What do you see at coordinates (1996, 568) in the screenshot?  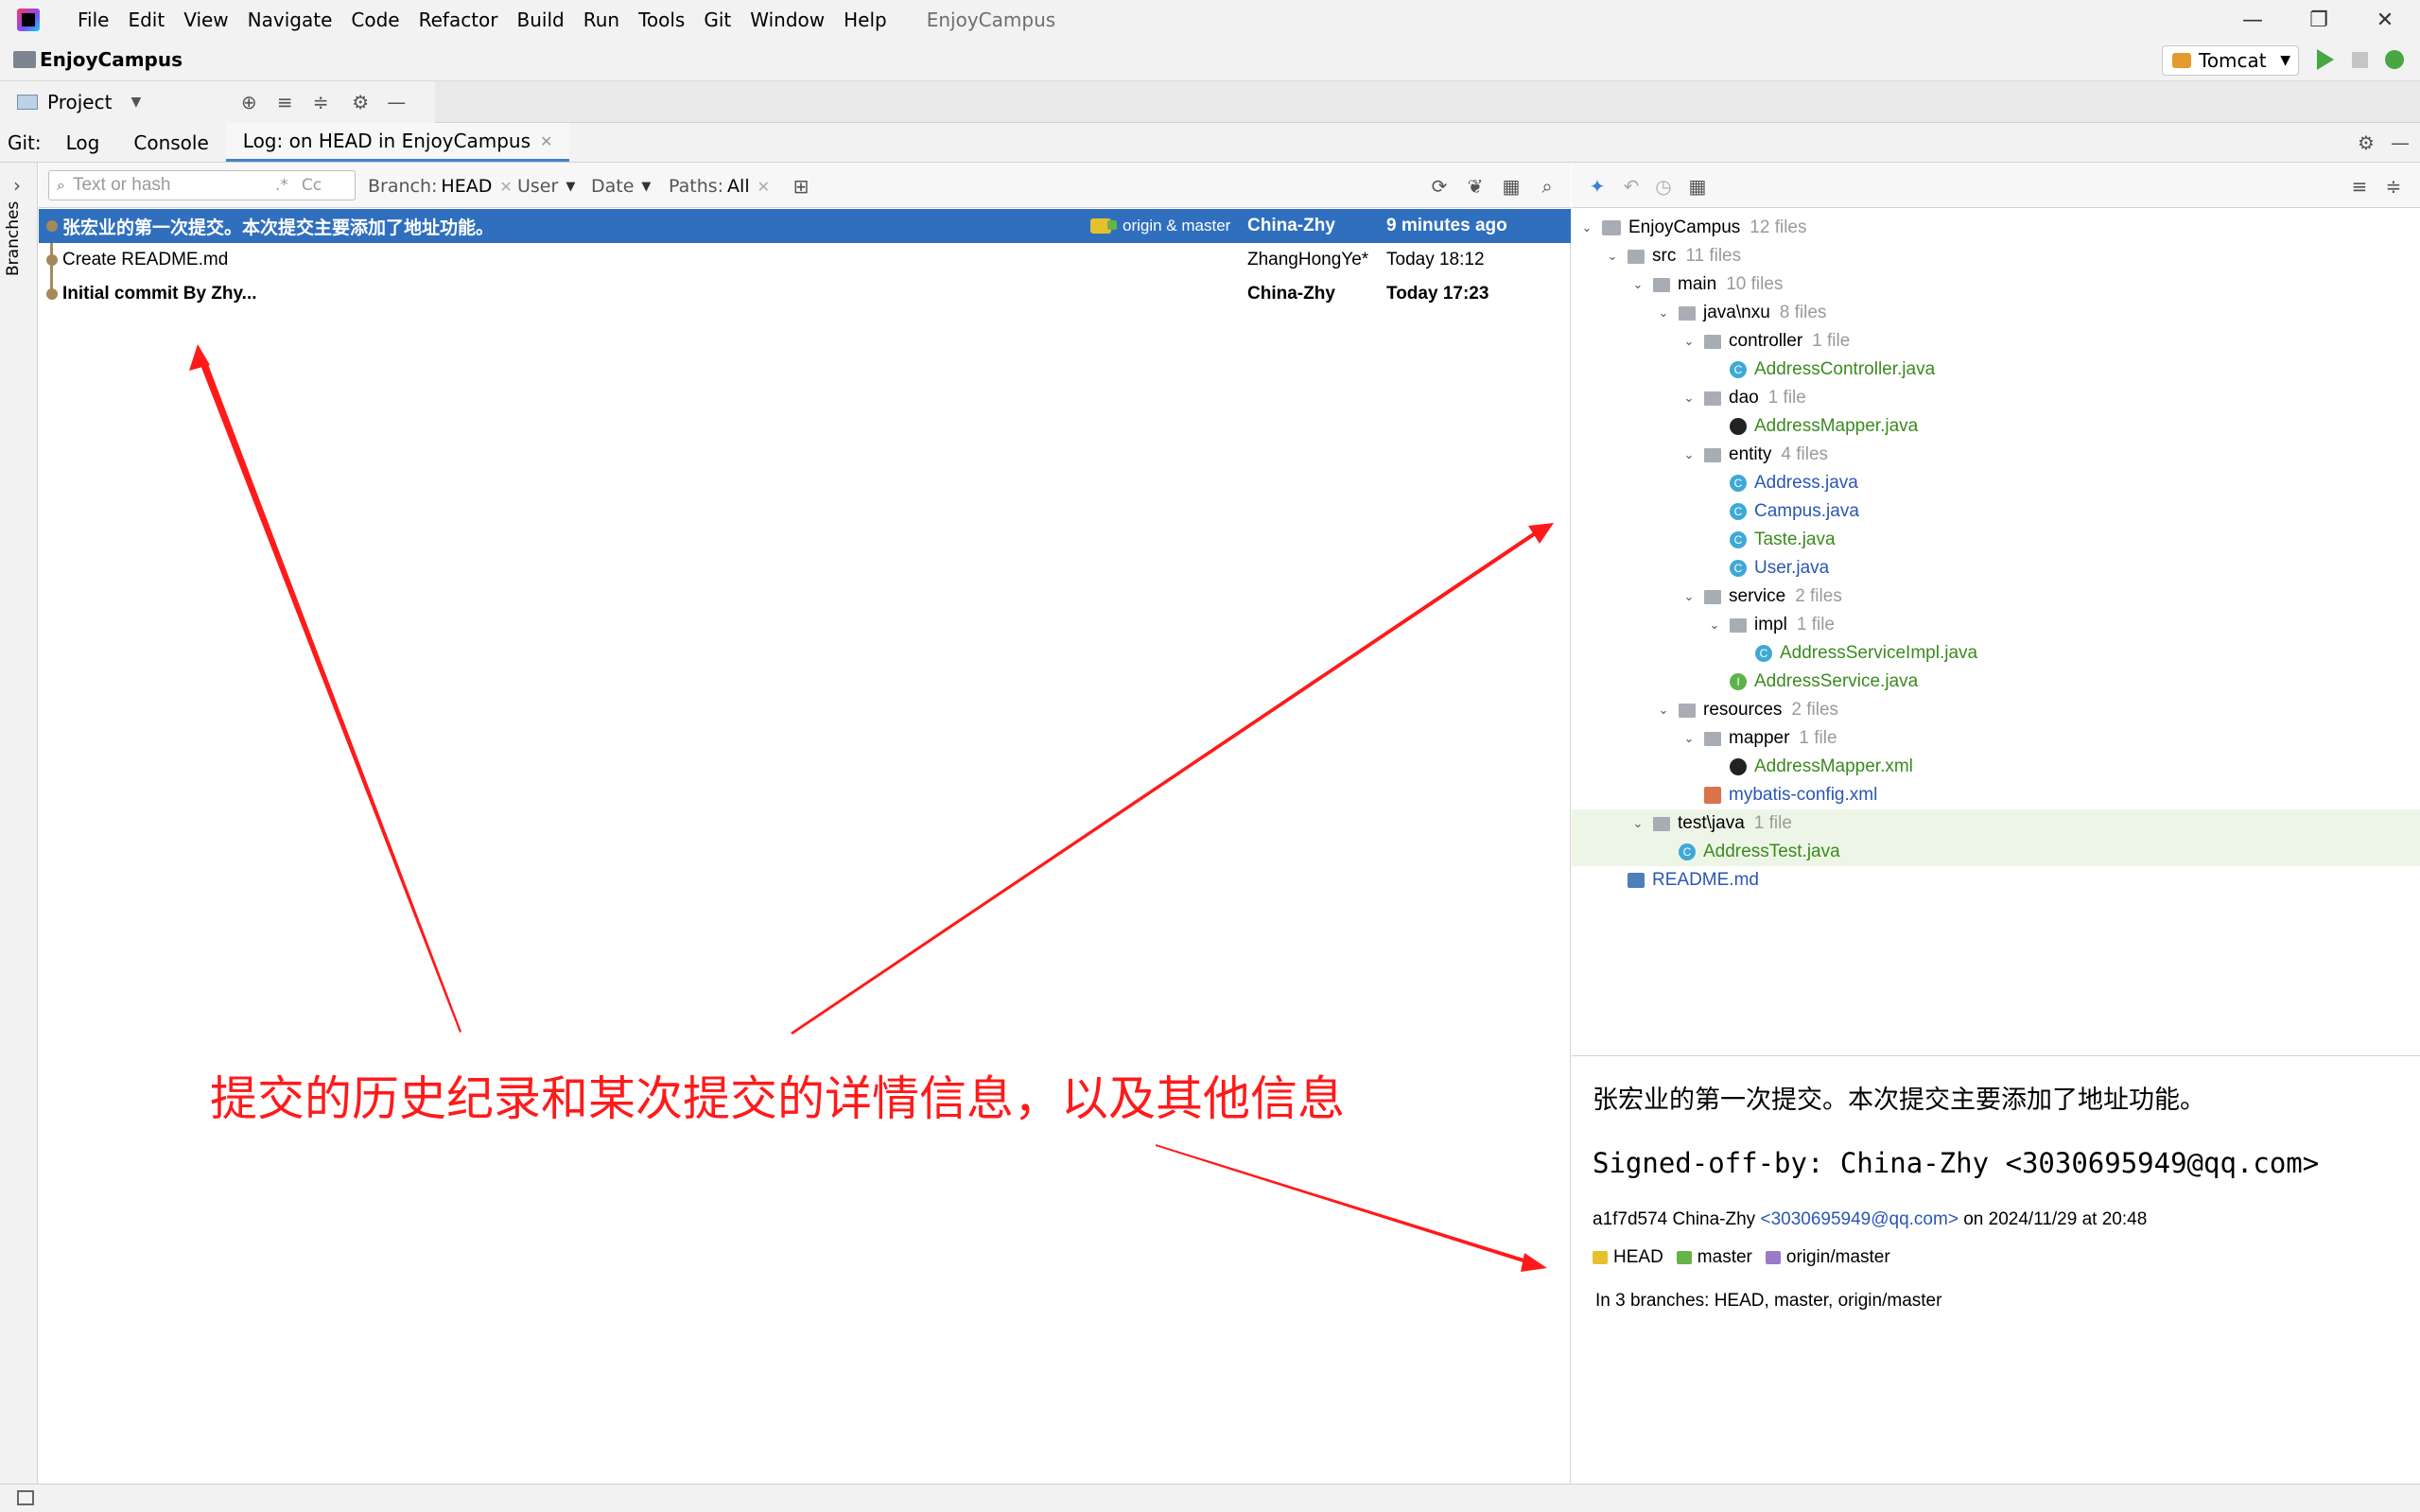 I see `tree-row: C User.java` at bounding box center [1996, 568].